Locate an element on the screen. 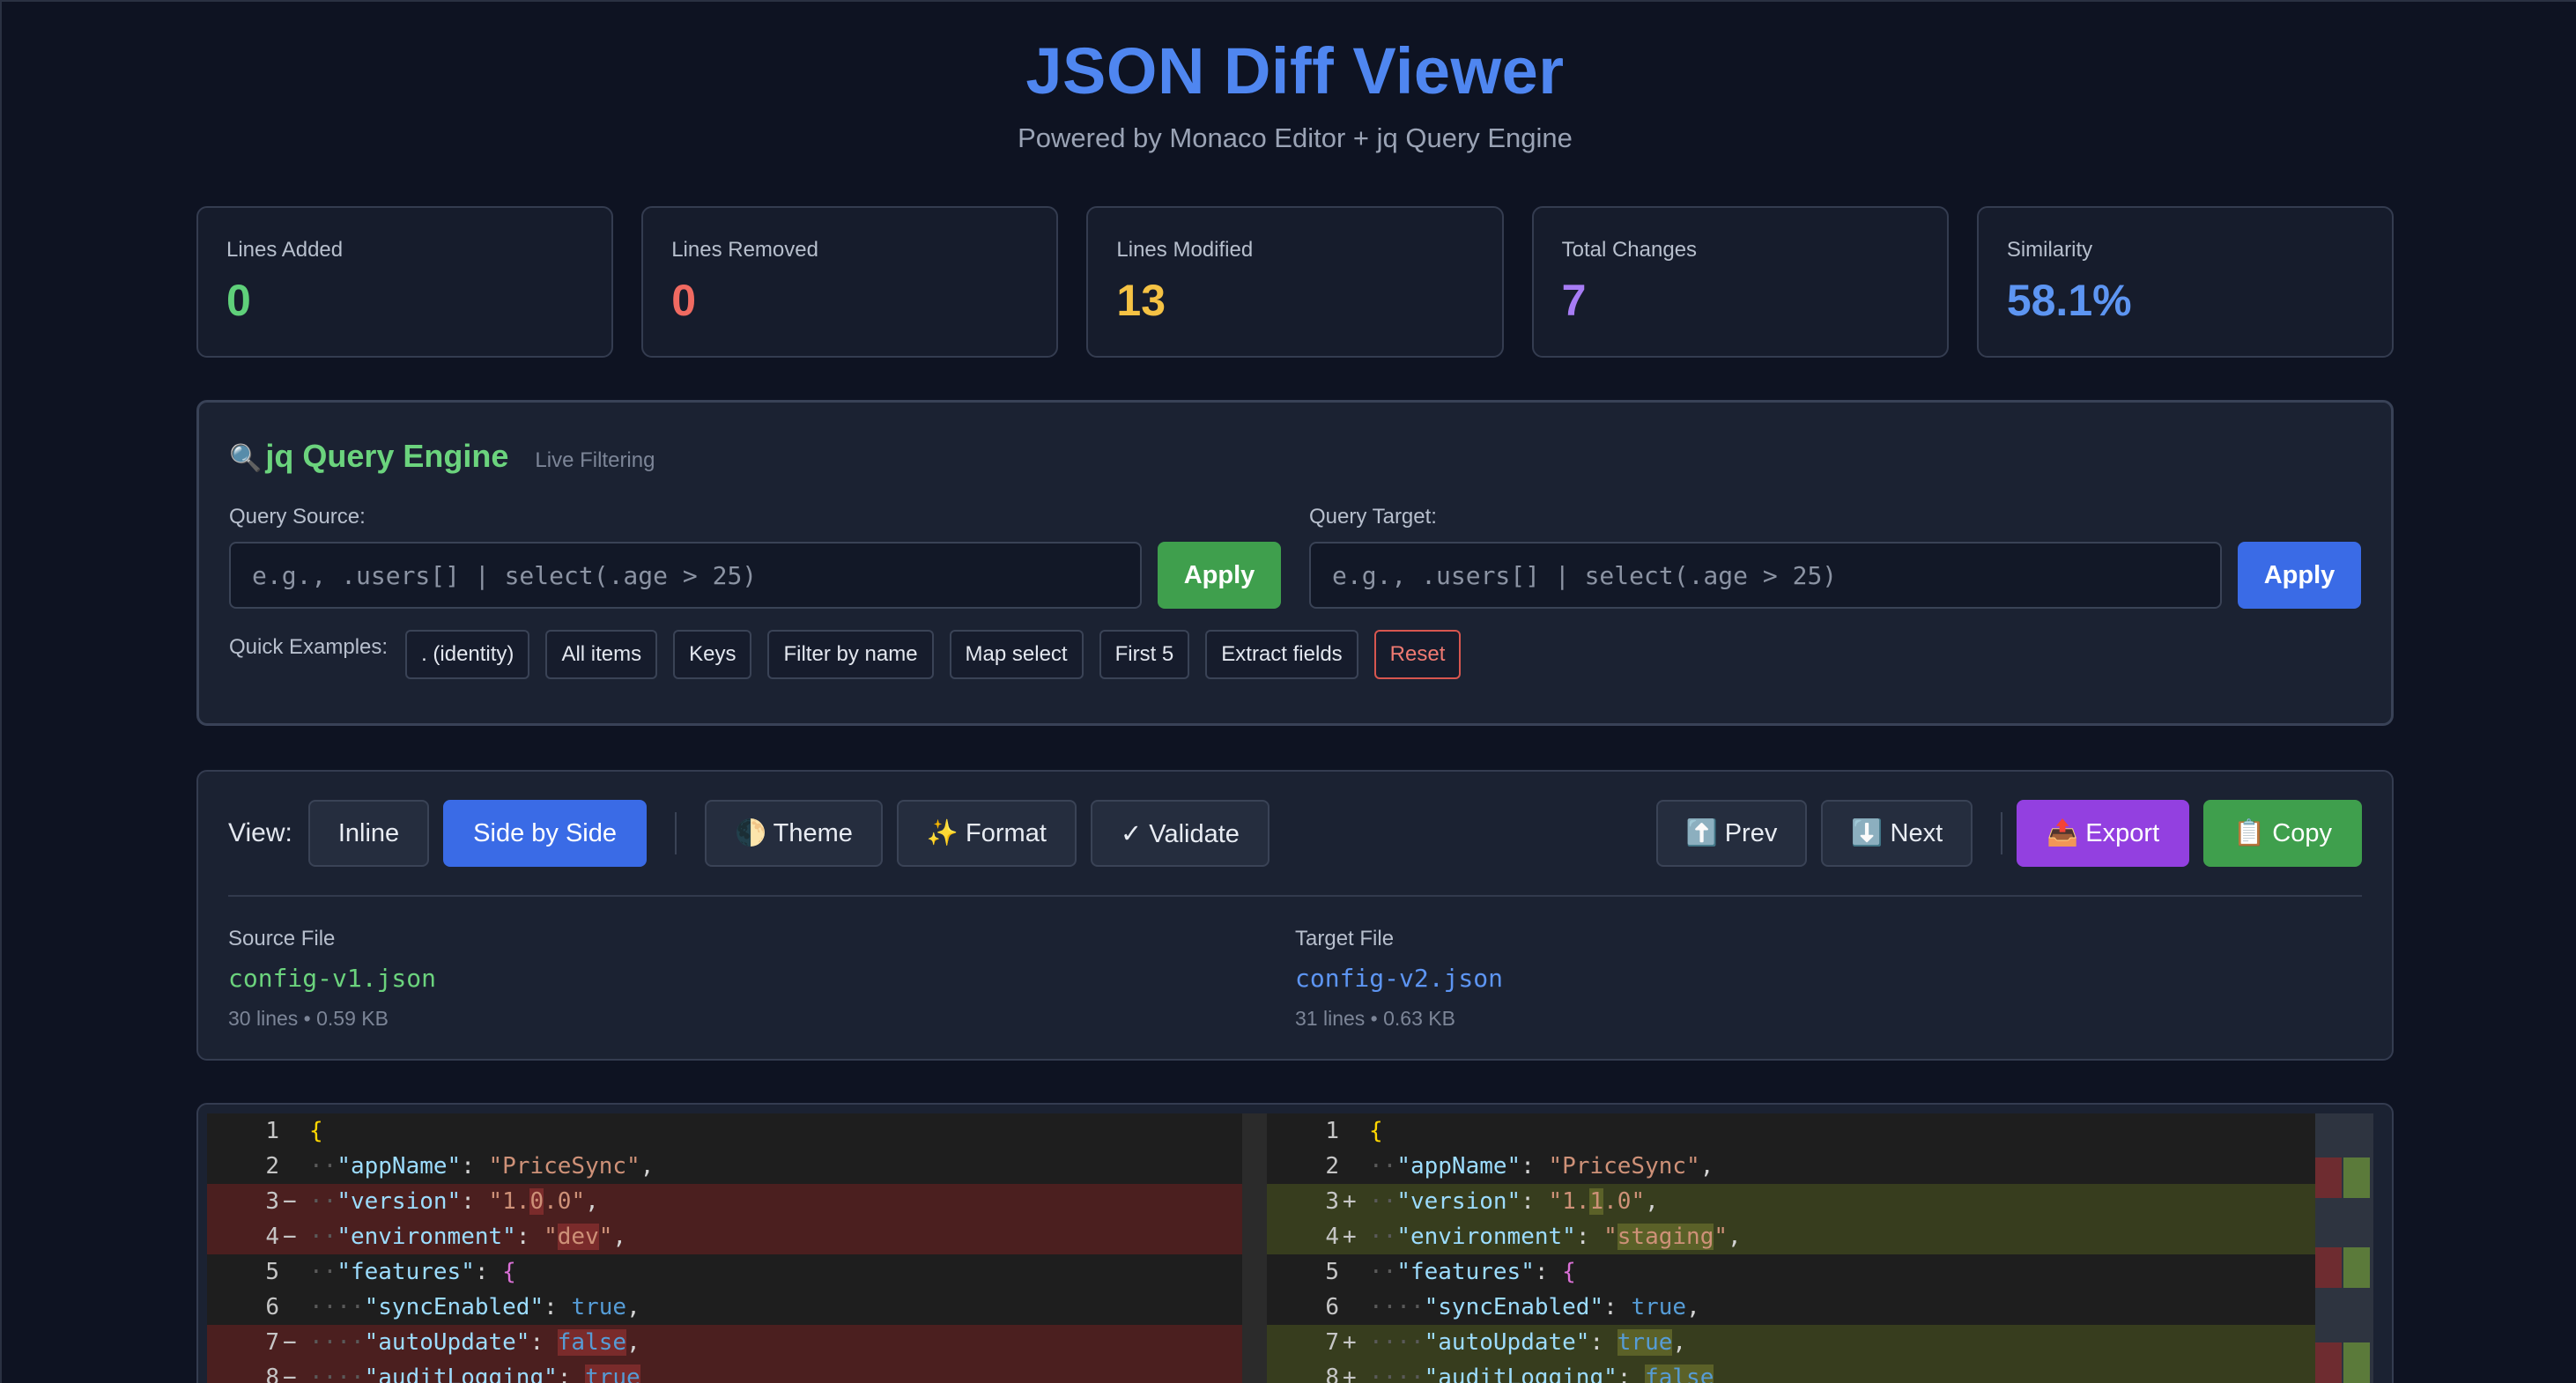 This screenshot has height=1383, width=2576. left-code-line: 4− ··"environment": "dev", is located at coordinates (737, 1236).